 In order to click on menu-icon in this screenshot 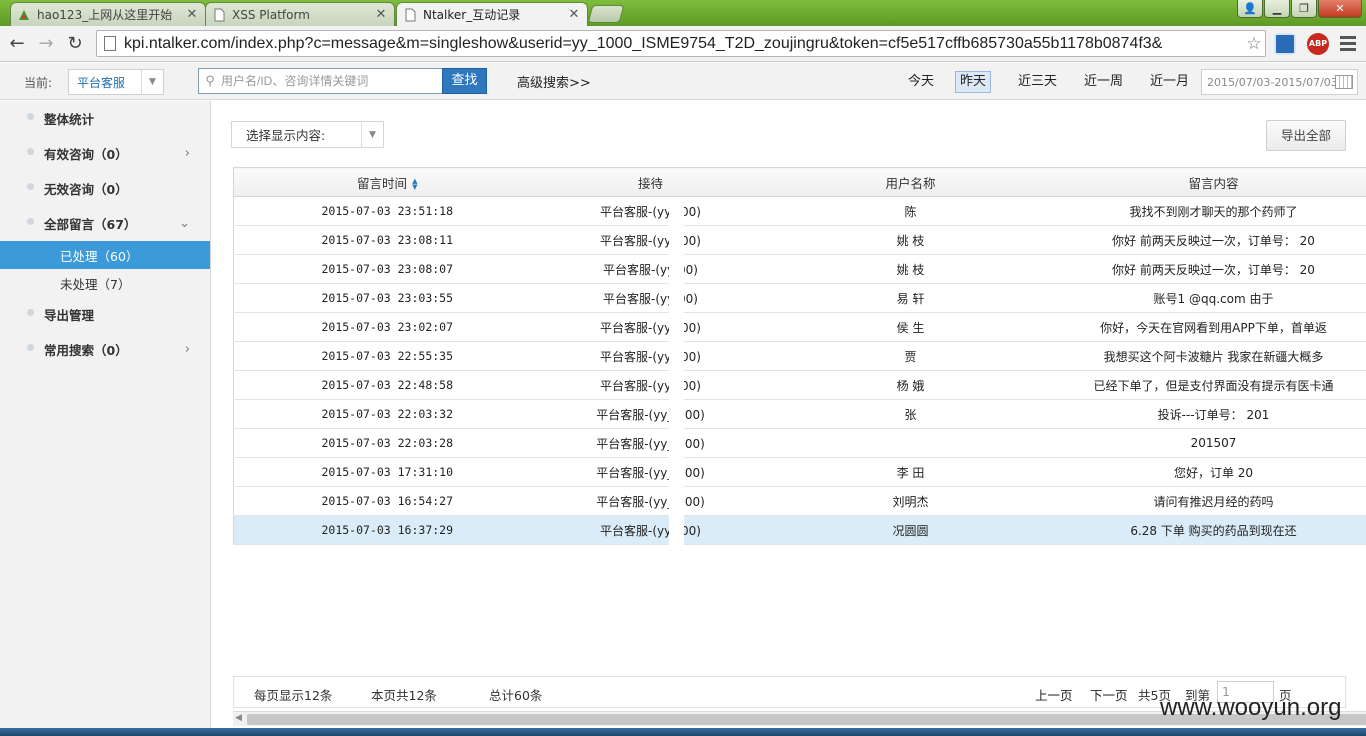, I will do `click(1348, 45)`.